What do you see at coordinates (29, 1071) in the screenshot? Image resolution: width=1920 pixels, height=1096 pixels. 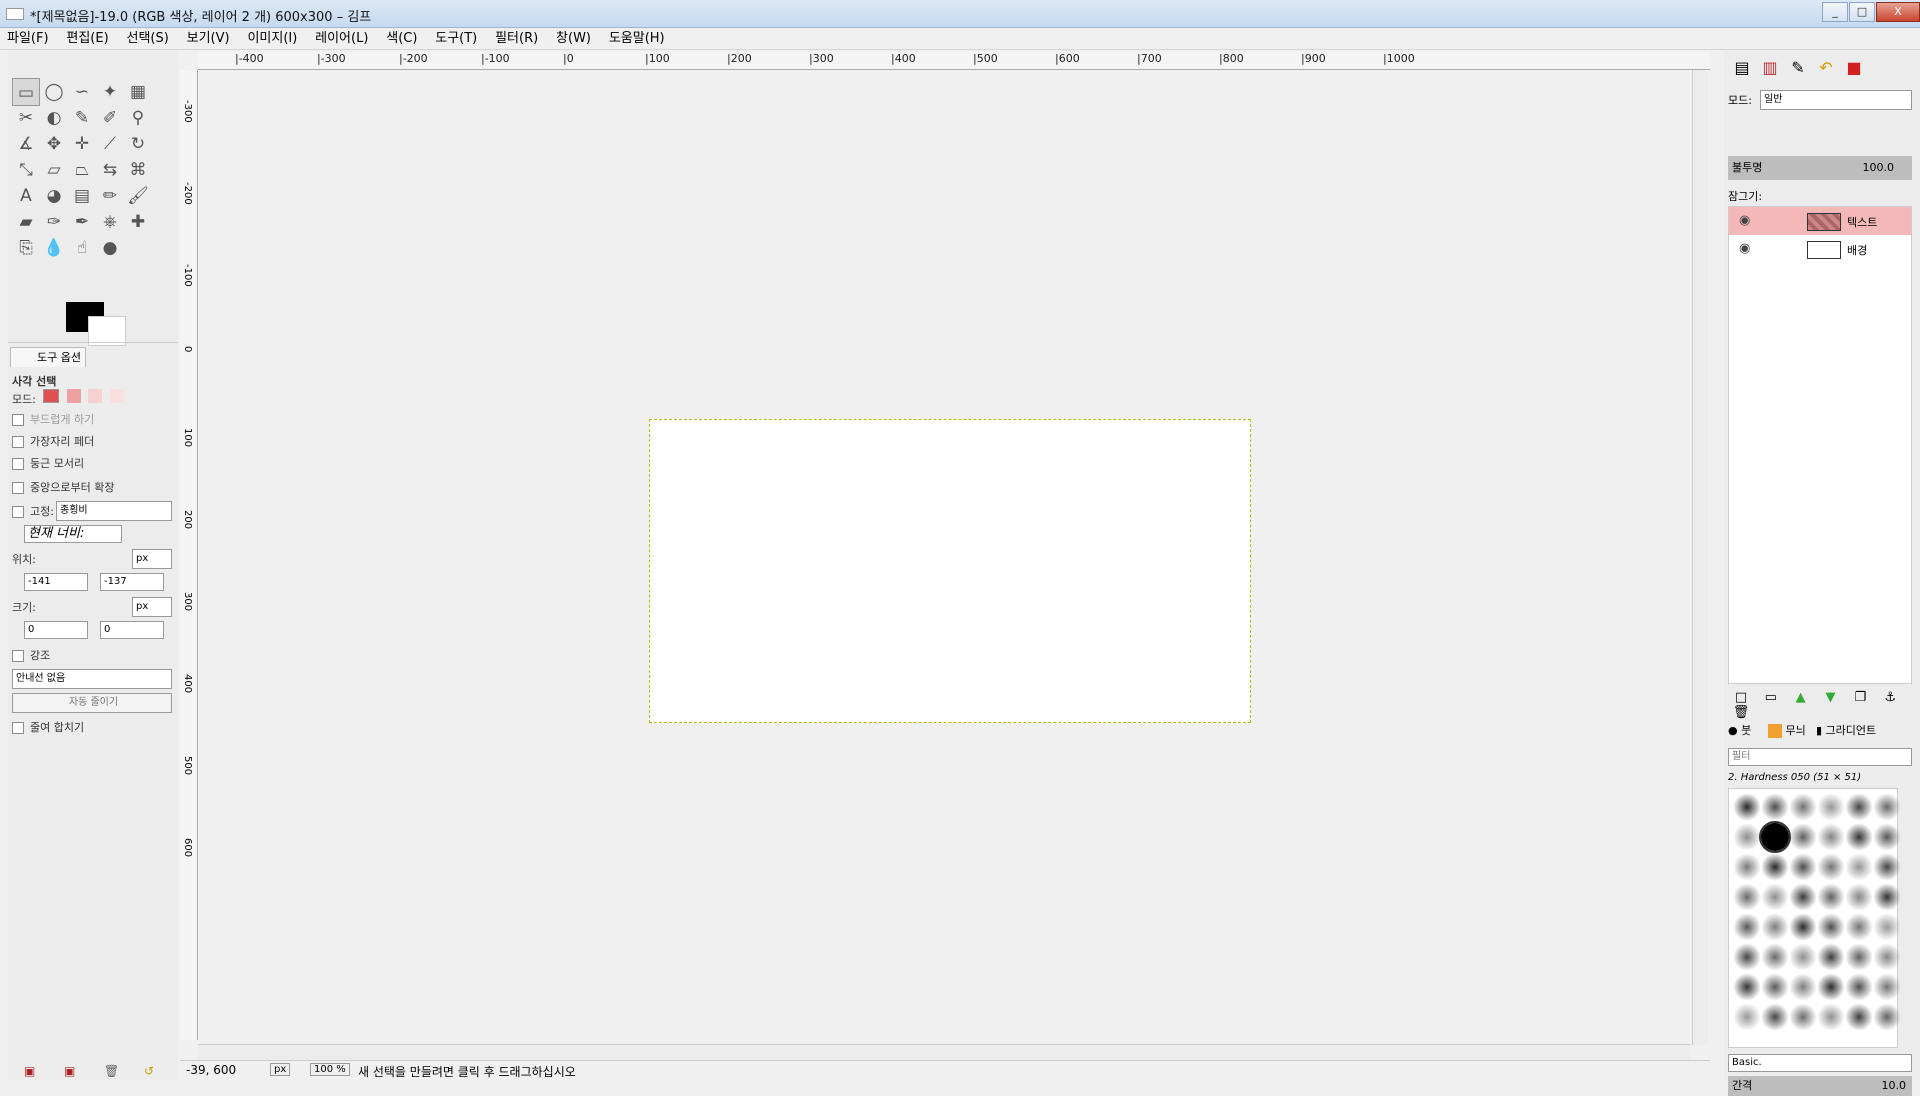 I see `save-options-icon: ▣` at bounding box center [29, 1071].